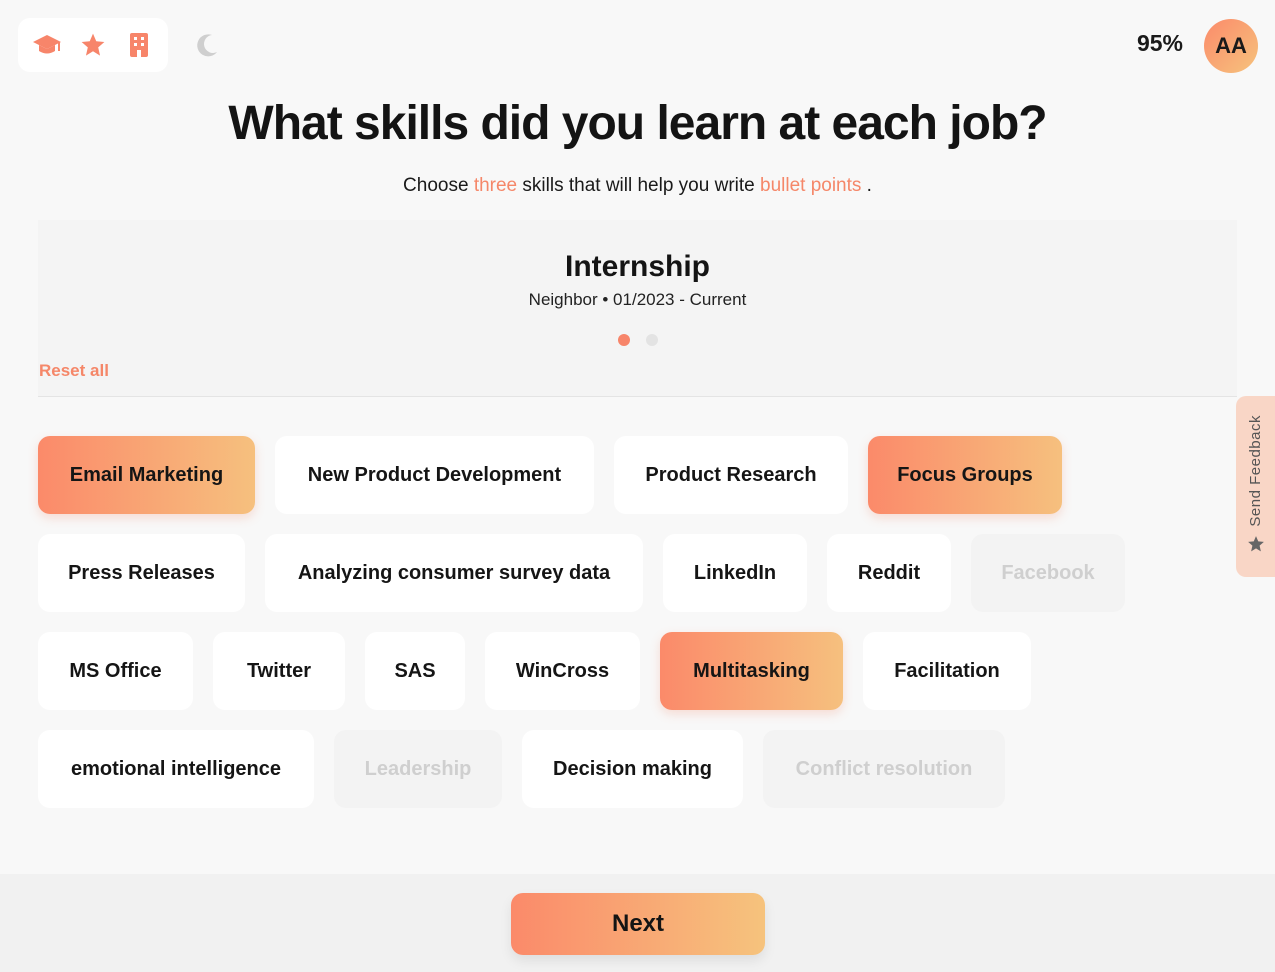 The image size is (1275, 972). Describe the element at coordinates (434, 475) in the screenshot. I see `skill-chip-new-product-development: New Product Development` at that location.